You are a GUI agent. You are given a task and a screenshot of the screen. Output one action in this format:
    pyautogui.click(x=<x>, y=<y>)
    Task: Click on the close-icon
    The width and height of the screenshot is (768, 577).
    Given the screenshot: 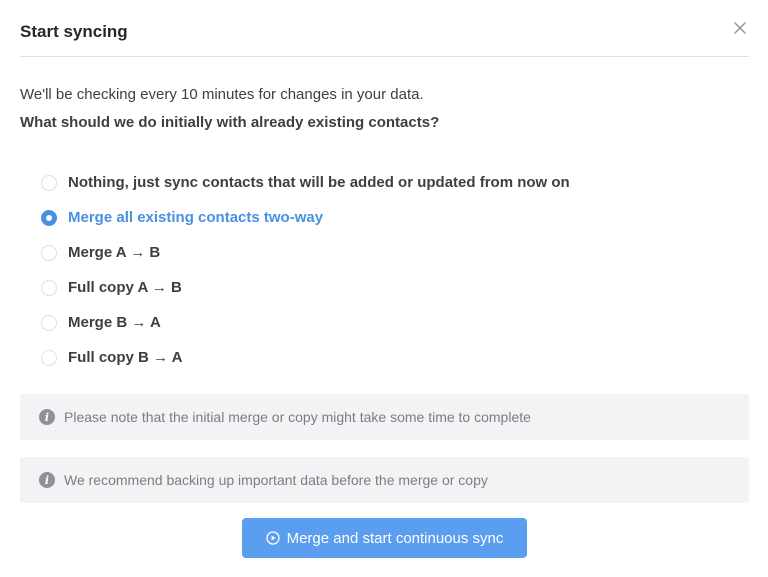 What is the action you would take?
    pyautogui.click(x=740, y=28)
    